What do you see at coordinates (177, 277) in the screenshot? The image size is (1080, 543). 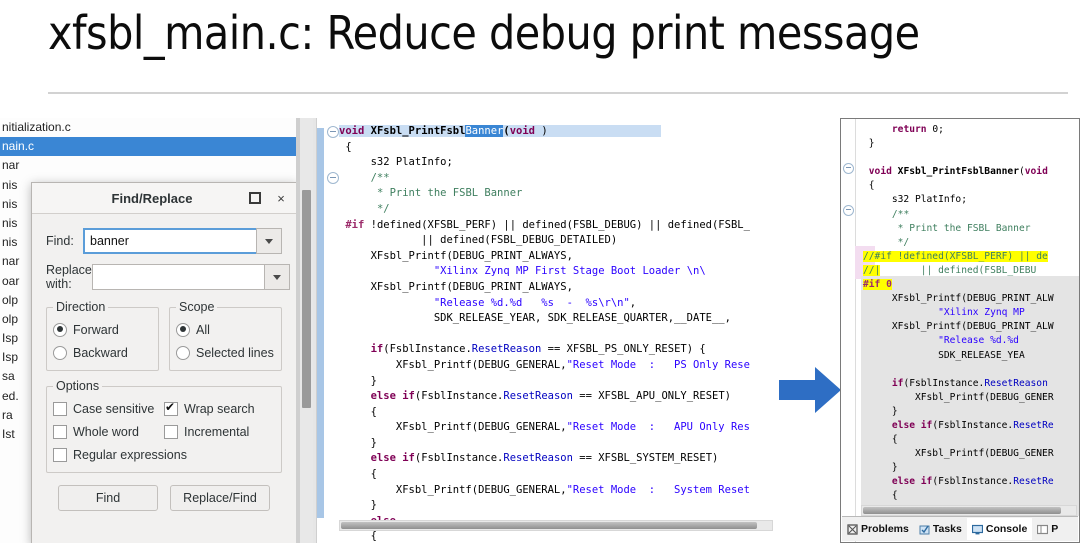 I see `replace-input` at bounding box center [177, 277].